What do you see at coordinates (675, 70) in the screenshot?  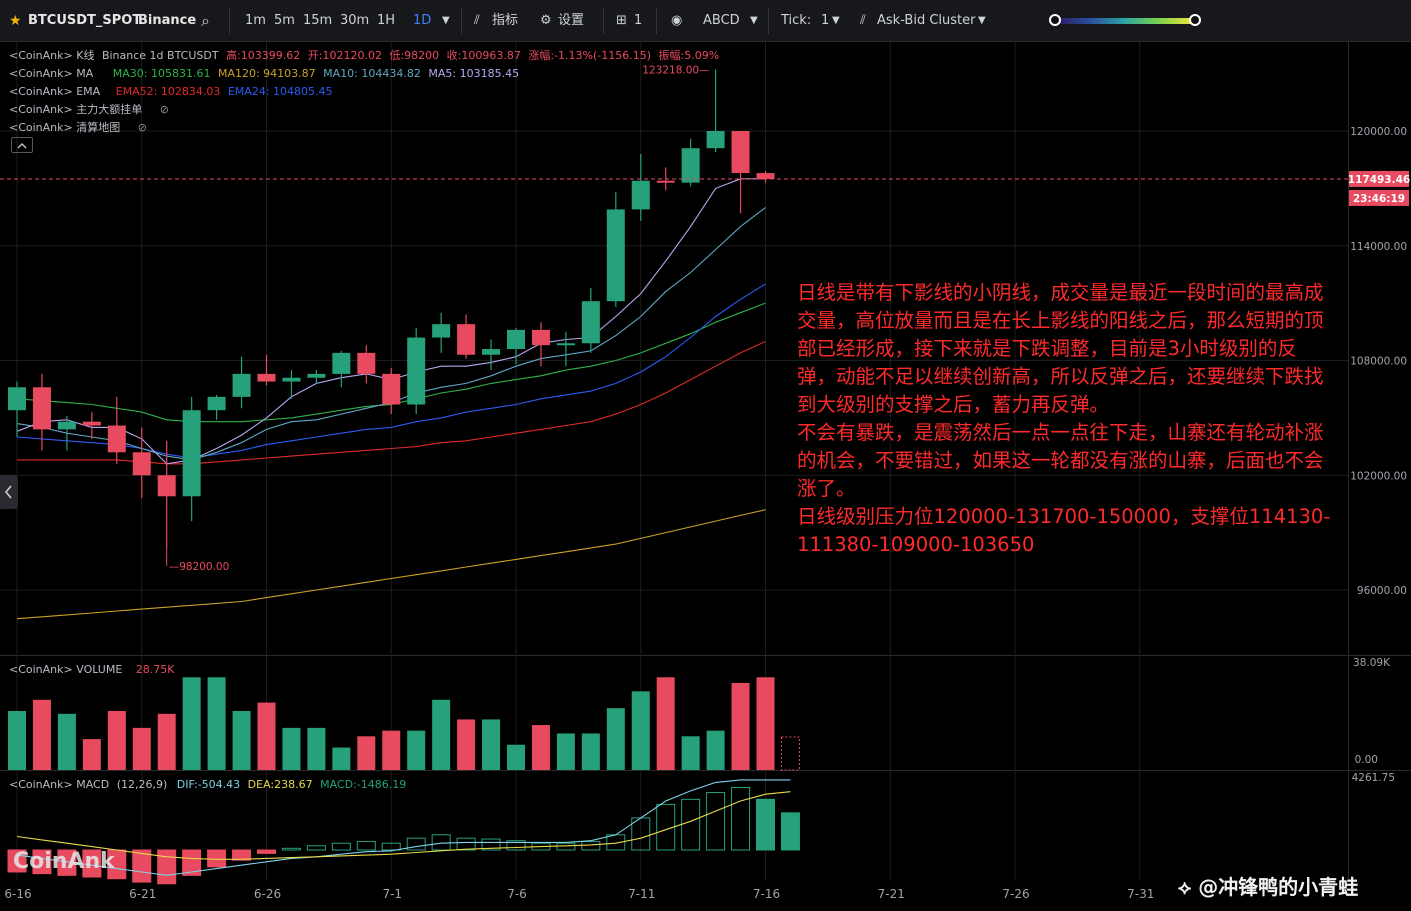 I see `high-marker-label: 123218.00—` at bounding box center [675, 70].